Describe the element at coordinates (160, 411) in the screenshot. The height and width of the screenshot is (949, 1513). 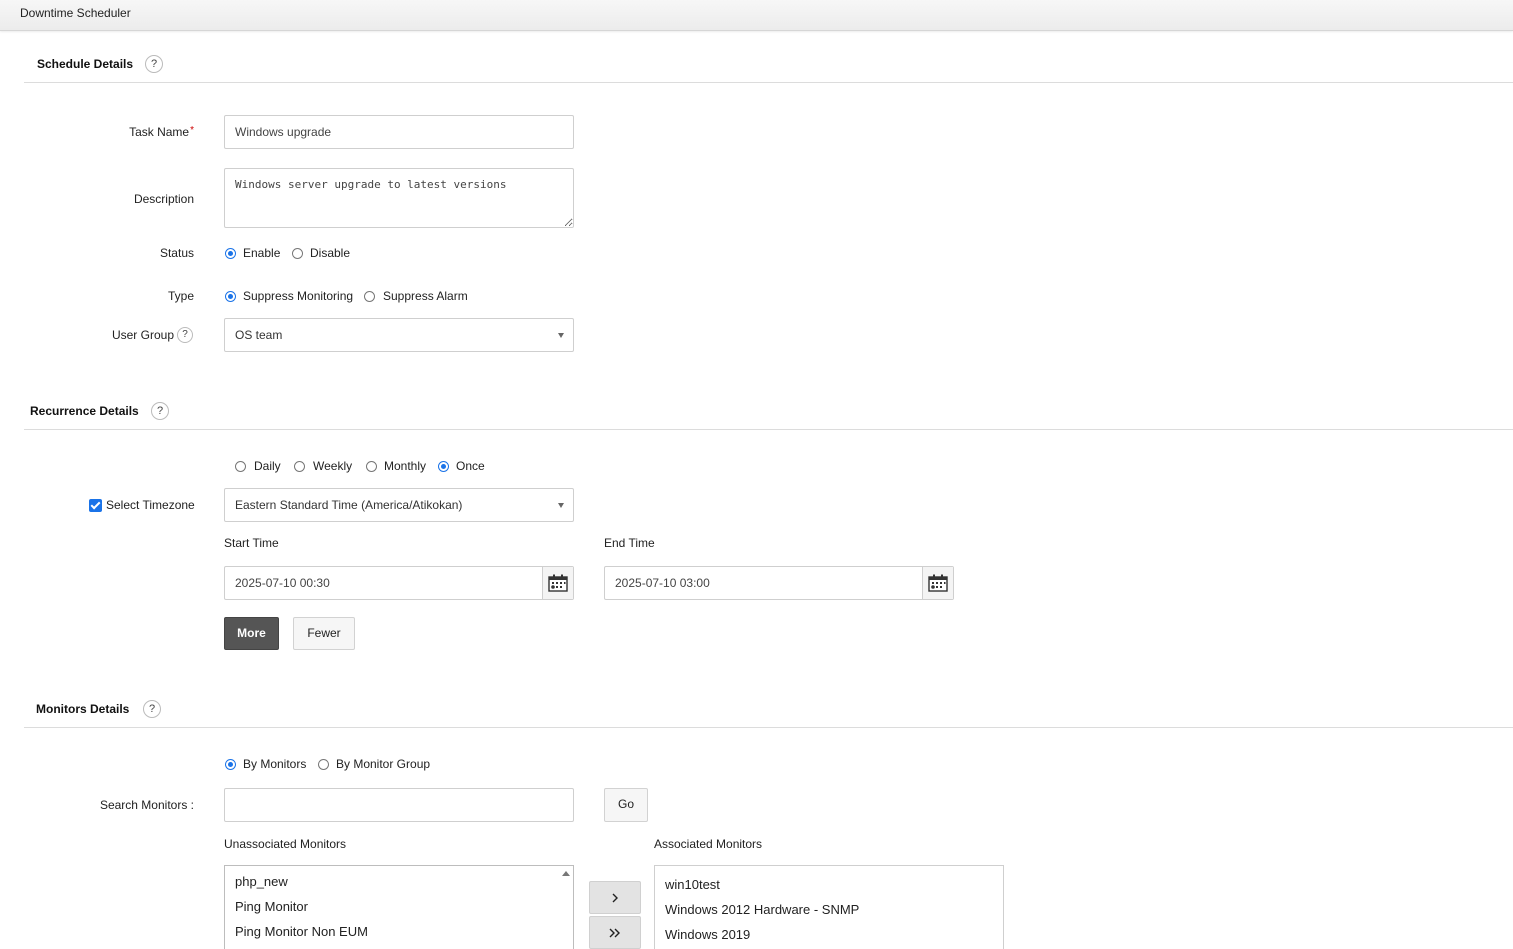
I see `recurrence-help-icon: ?` at that location.